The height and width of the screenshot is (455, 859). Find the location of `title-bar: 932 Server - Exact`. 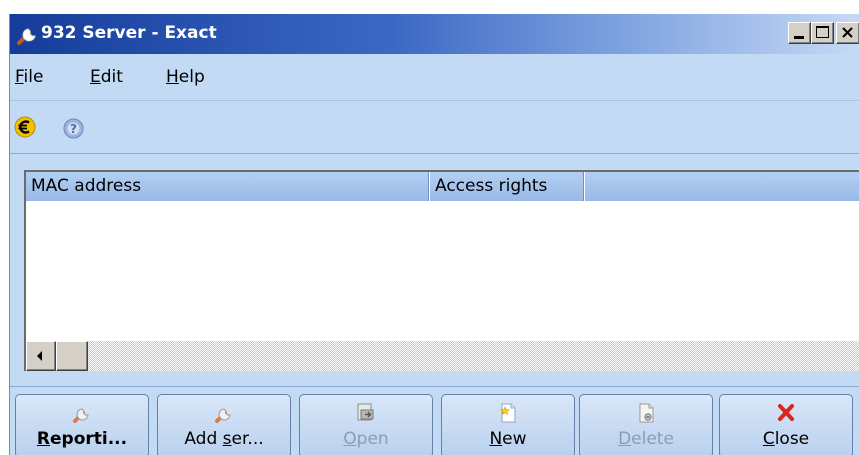

title-bar: 932 Server - Exact is located at coordinates (434, 34).